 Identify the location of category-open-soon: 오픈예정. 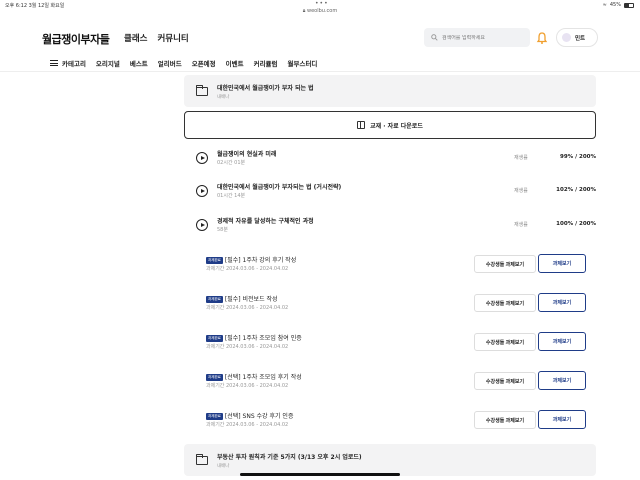
(204, 63).